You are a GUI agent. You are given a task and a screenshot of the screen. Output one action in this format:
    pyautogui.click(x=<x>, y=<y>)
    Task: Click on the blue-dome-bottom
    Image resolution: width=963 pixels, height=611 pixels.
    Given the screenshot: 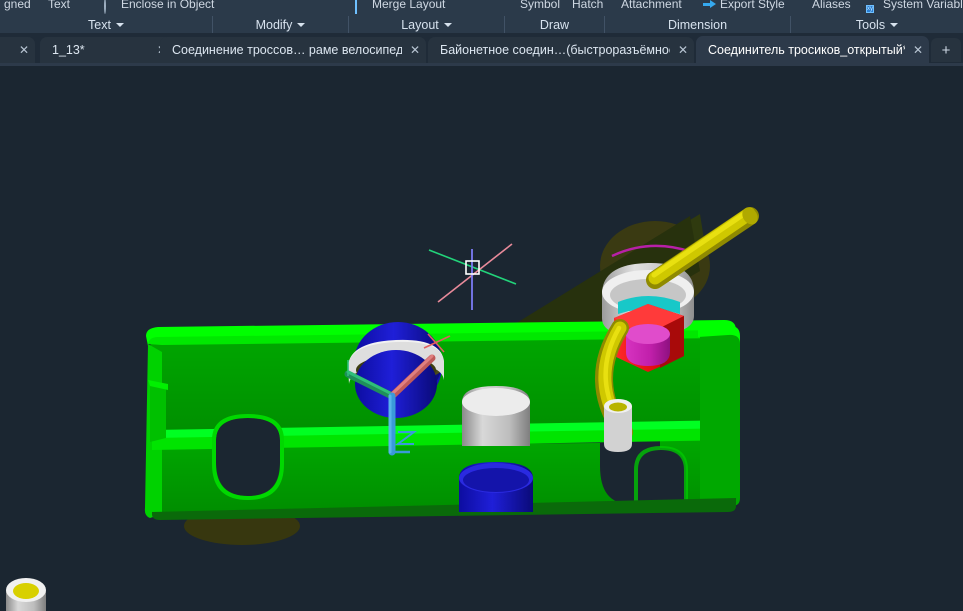 What is the action you would take?
    pyautogui.click(x=496, y=487)
    